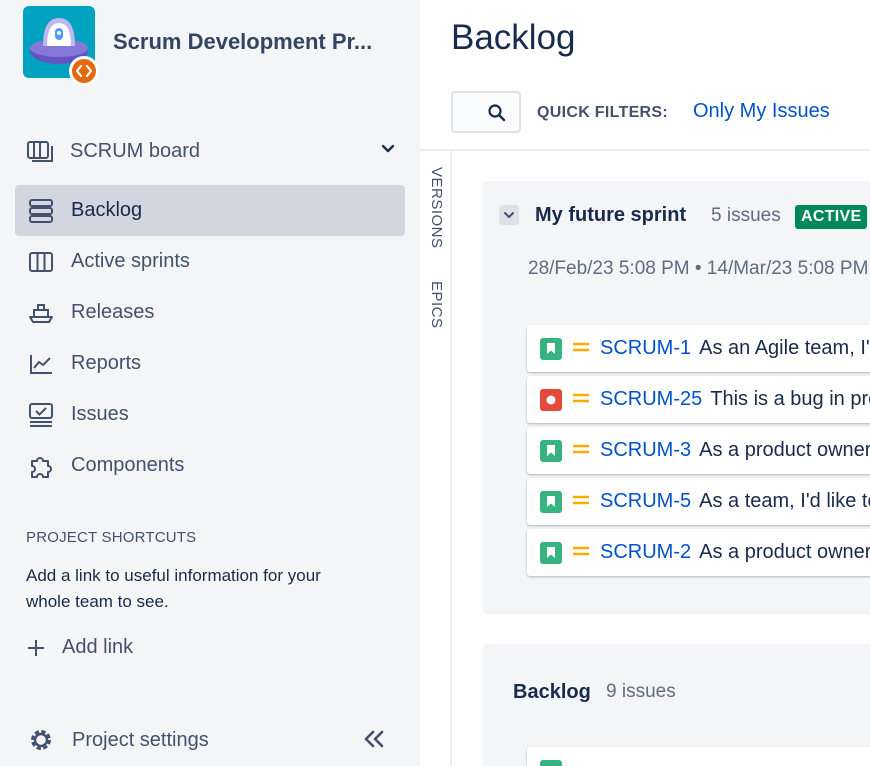 Image resolution: width=870 pixels, height=766 pixels. I want to click on issue-key: SCRUM-3, so click(645, 450).